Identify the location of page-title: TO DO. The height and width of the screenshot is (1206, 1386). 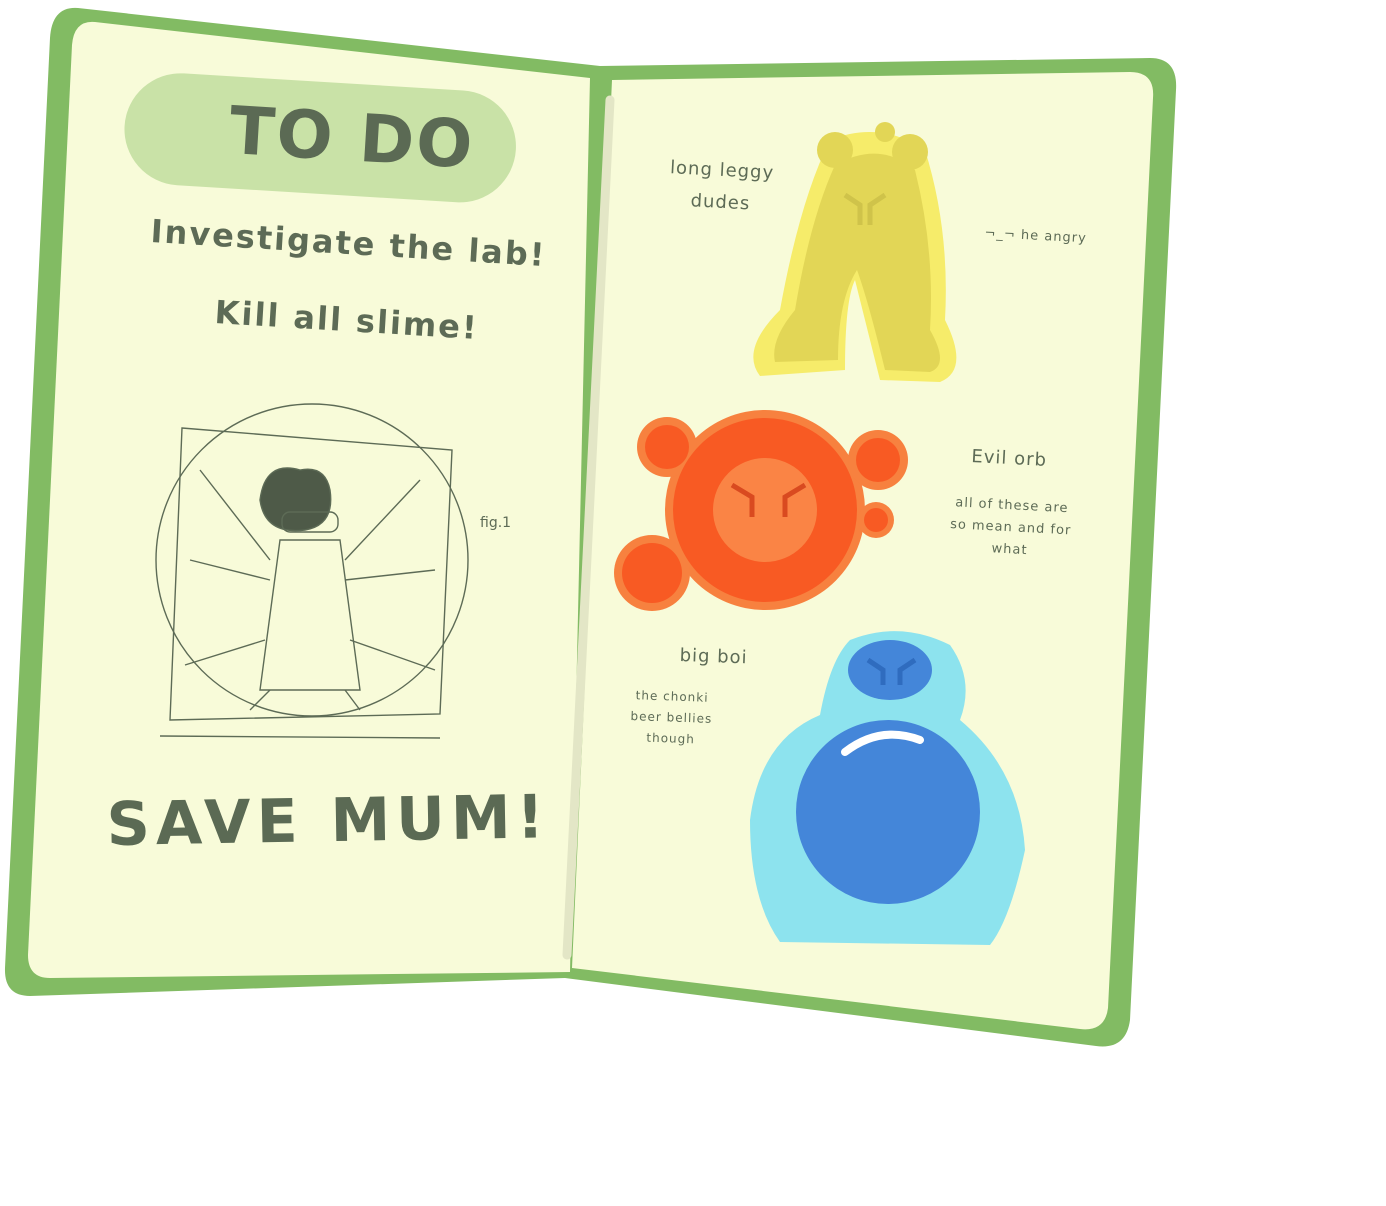
(352, 138).